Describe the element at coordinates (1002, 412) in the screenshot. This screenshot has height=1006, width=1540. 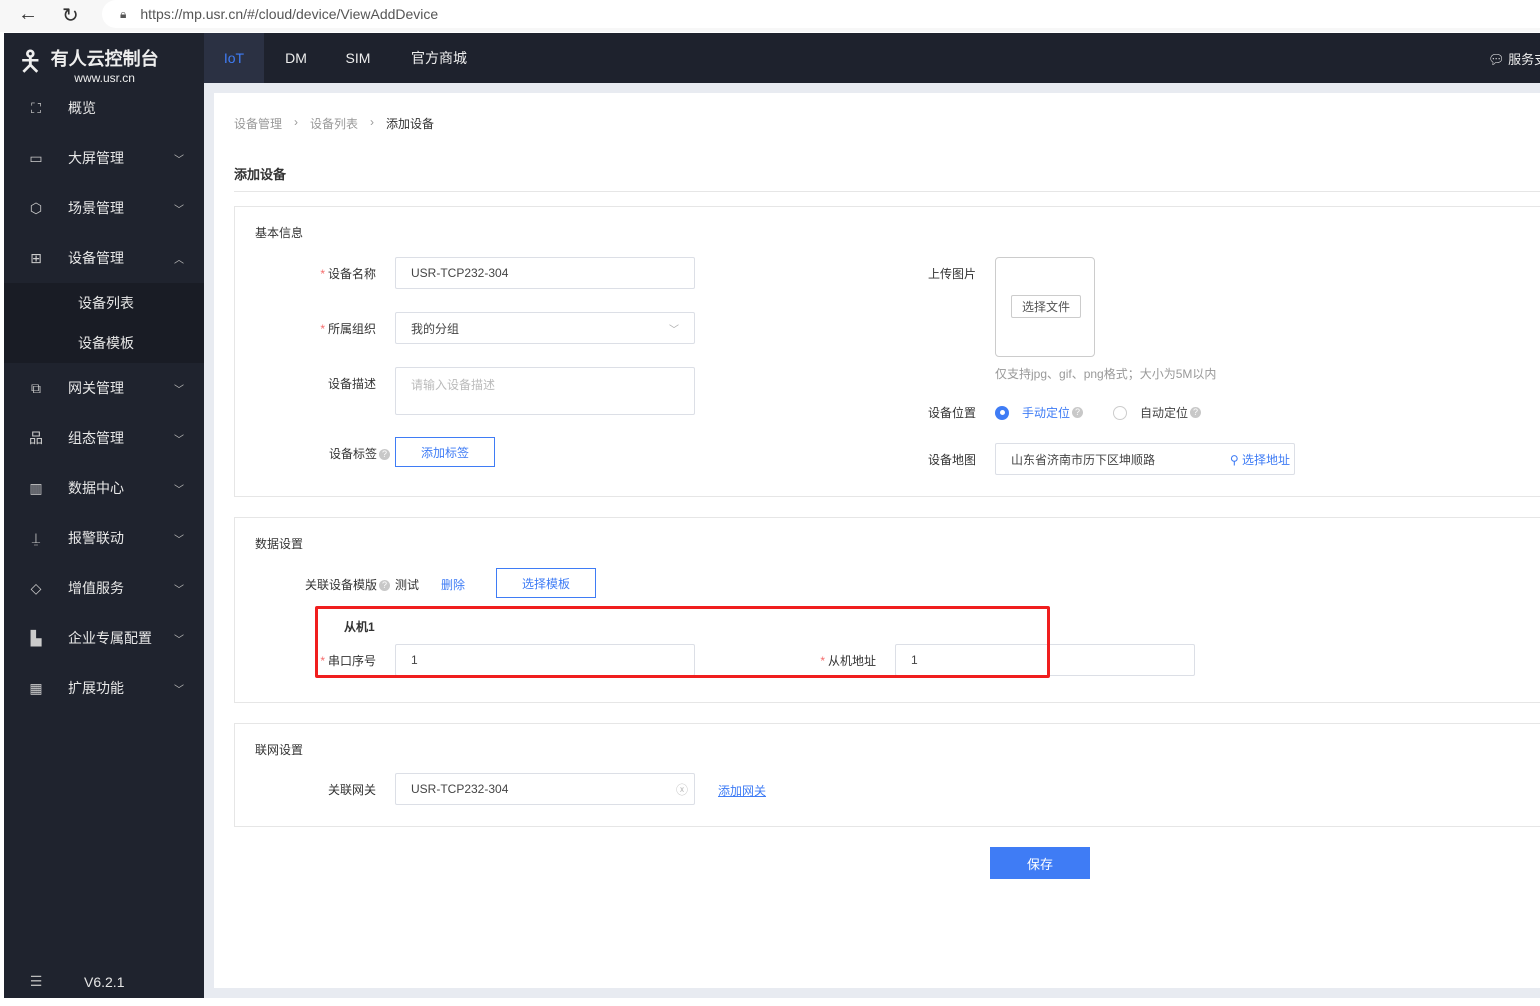
I see `radio-manual` at that location.